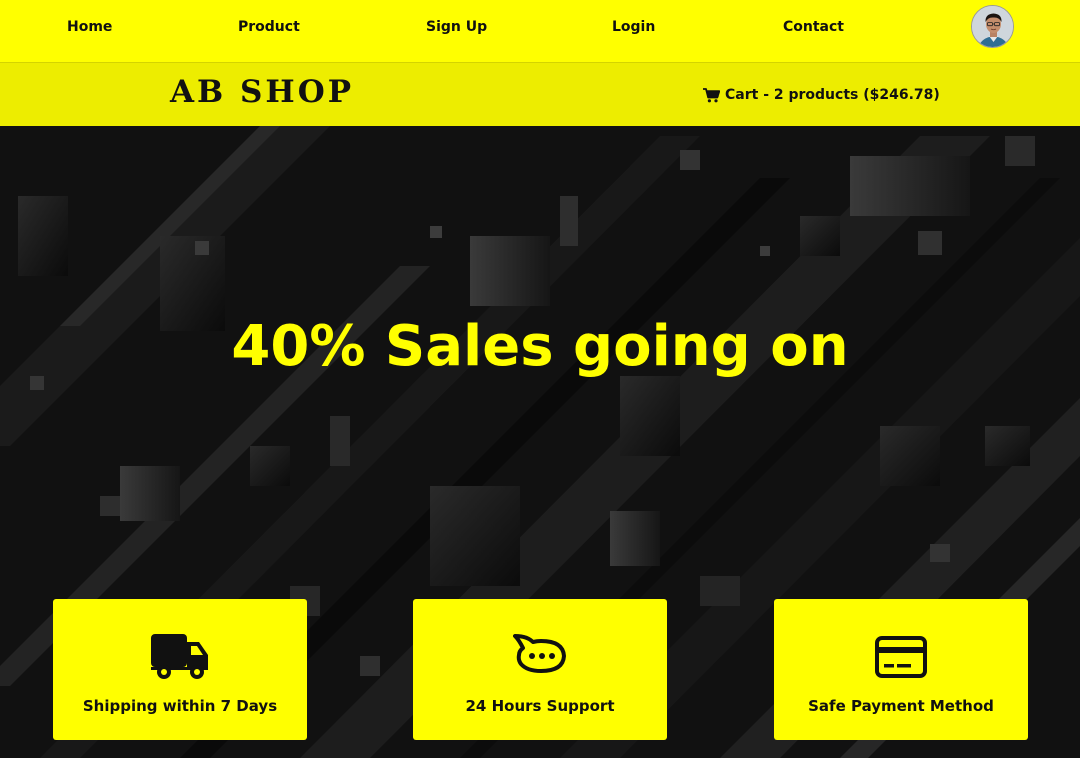  I want to click on cart-summary: Cart - 2 products ($246.78), so click(832, 95).